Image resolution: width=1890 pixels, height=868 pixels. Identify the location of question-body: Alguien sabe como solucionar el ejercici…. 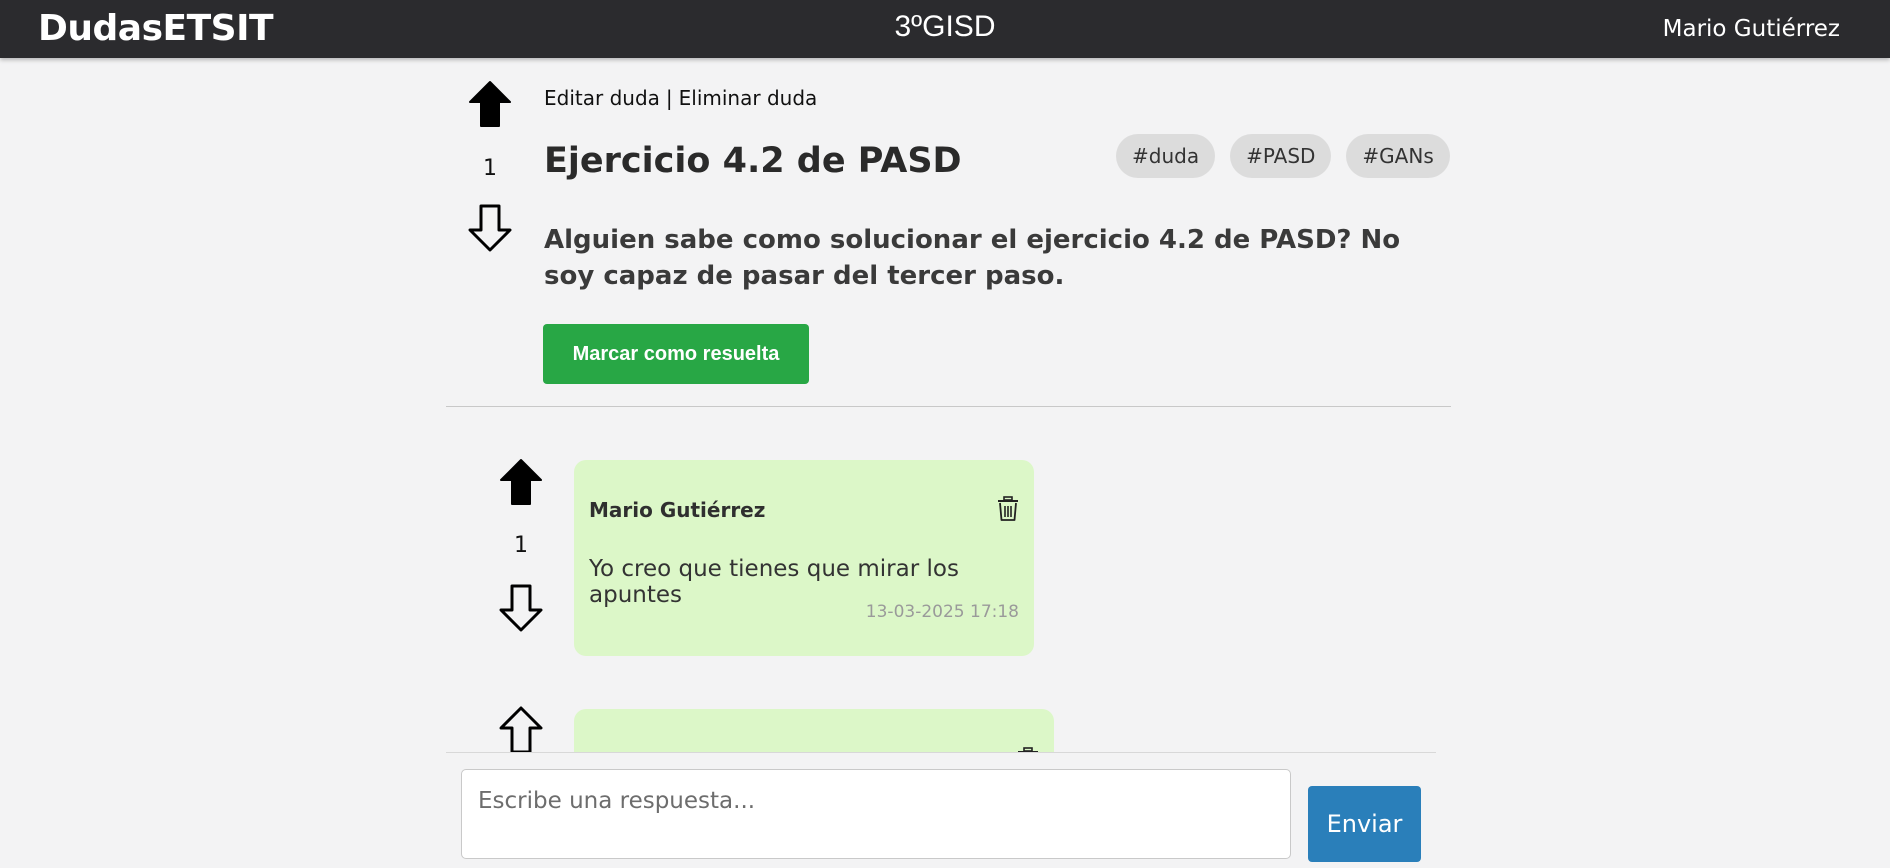
(972, 258).